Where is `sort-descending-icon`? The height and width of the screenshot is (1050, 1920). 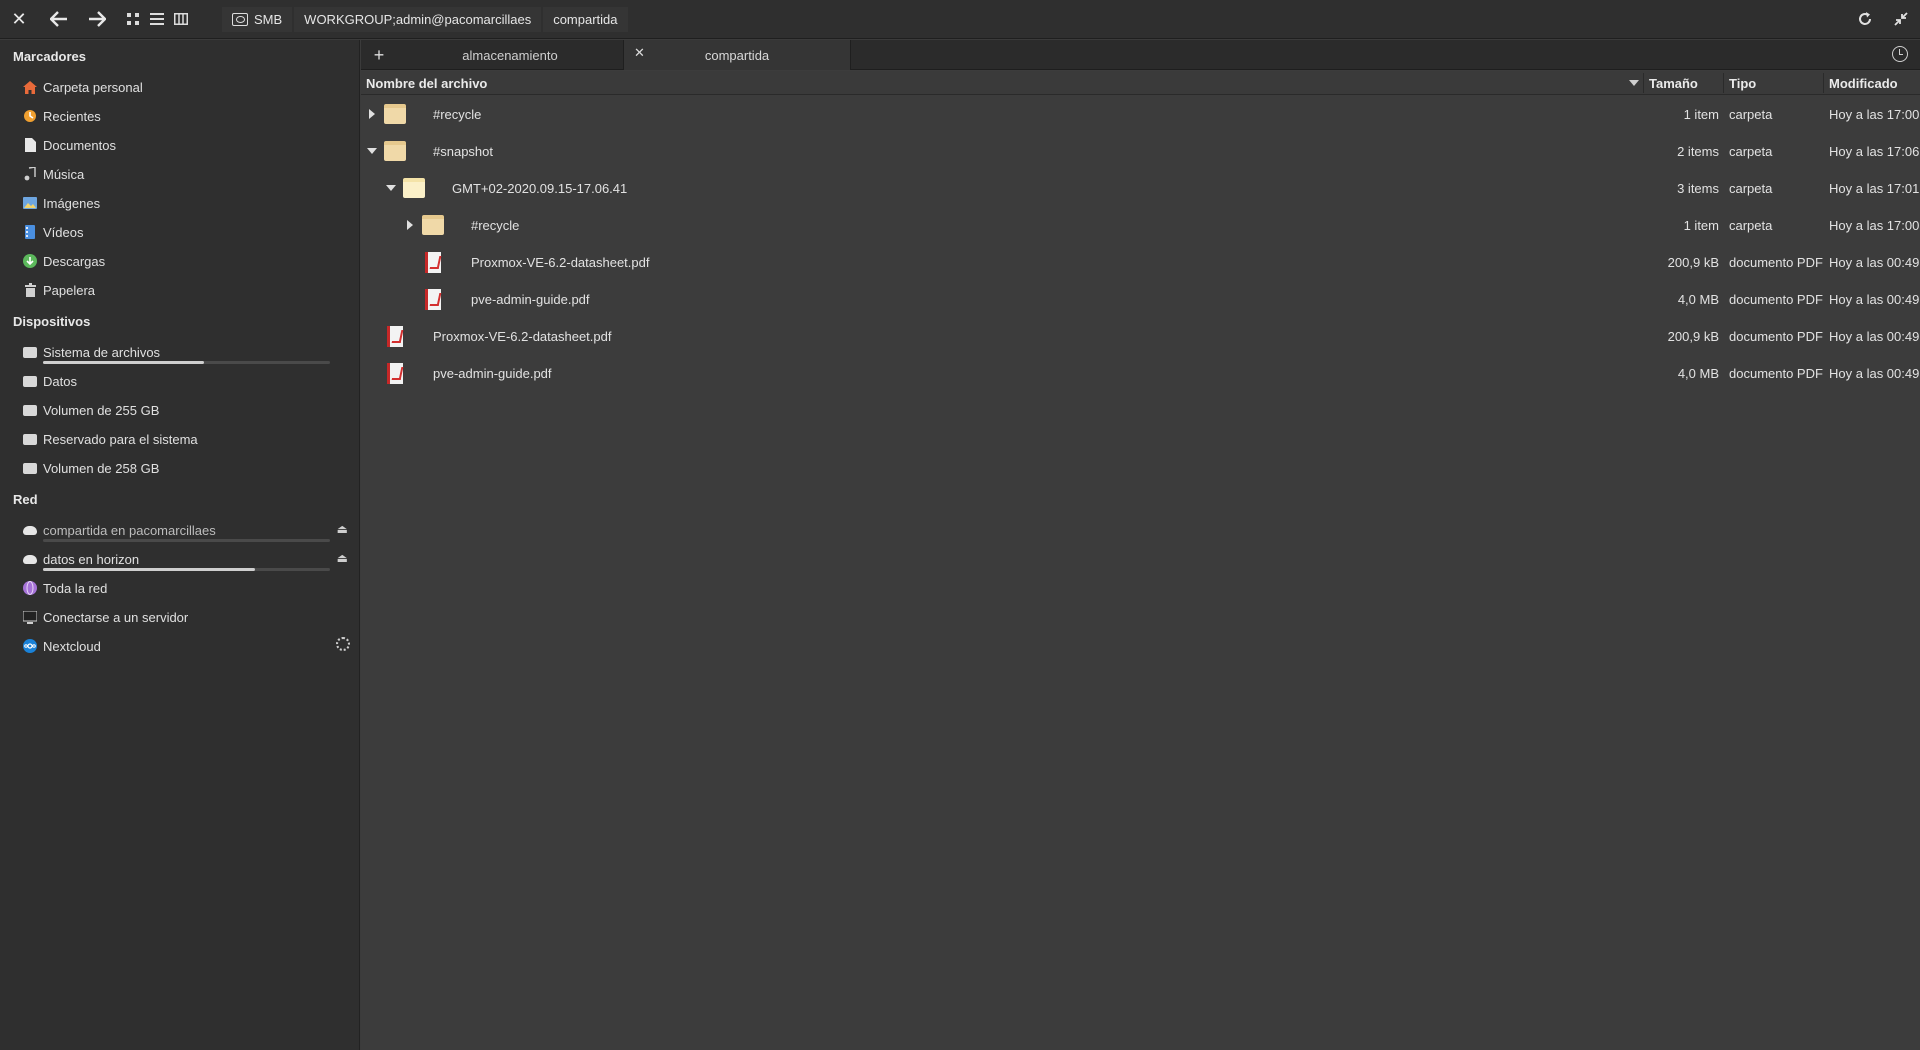 sort-descending-icon is located at coordinates (1634, 83).